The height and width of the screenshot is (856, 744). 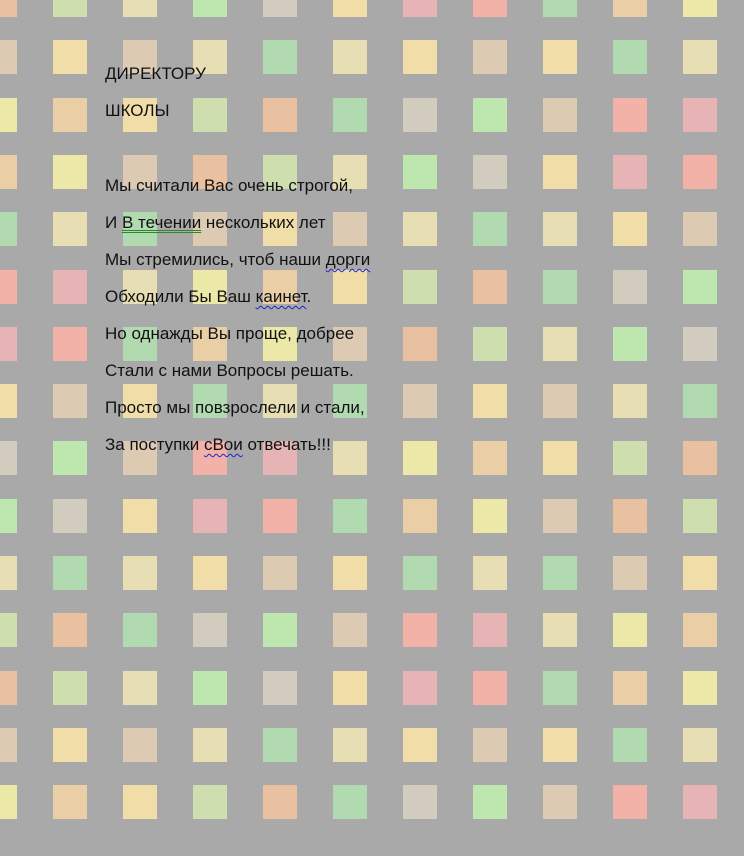 I want to click on poem-text: Но однажды Вы проще, добрее, so click(x=230, y=333).